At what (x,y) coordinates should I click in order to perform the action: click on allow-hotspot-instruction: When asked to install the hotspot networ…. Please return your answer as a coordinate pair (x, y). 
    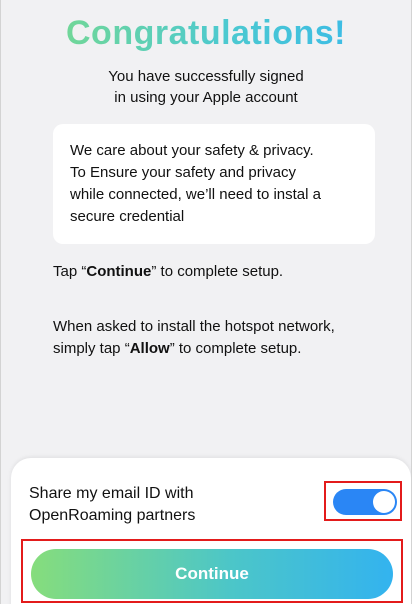
    Looking at the image, I should click on (194, 338).